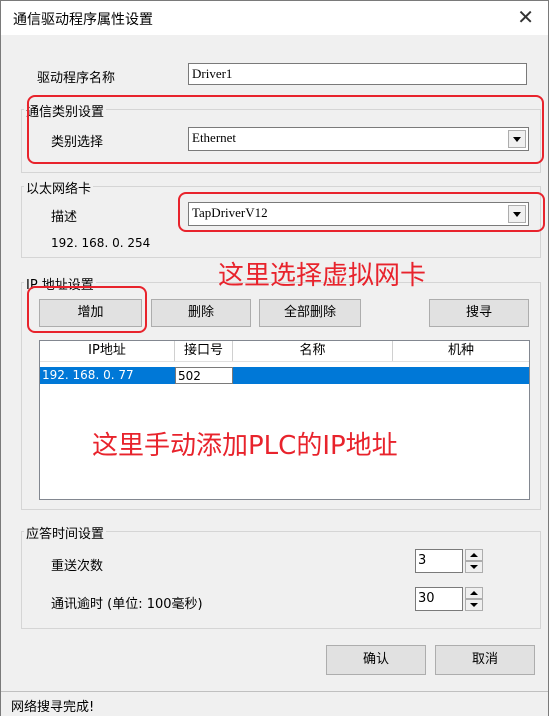 This screenshot has width=549, height=716. Describe the element at coordinates (310, 313) in the screenshot. I see `delete-all-button: 全部删除` at that location.